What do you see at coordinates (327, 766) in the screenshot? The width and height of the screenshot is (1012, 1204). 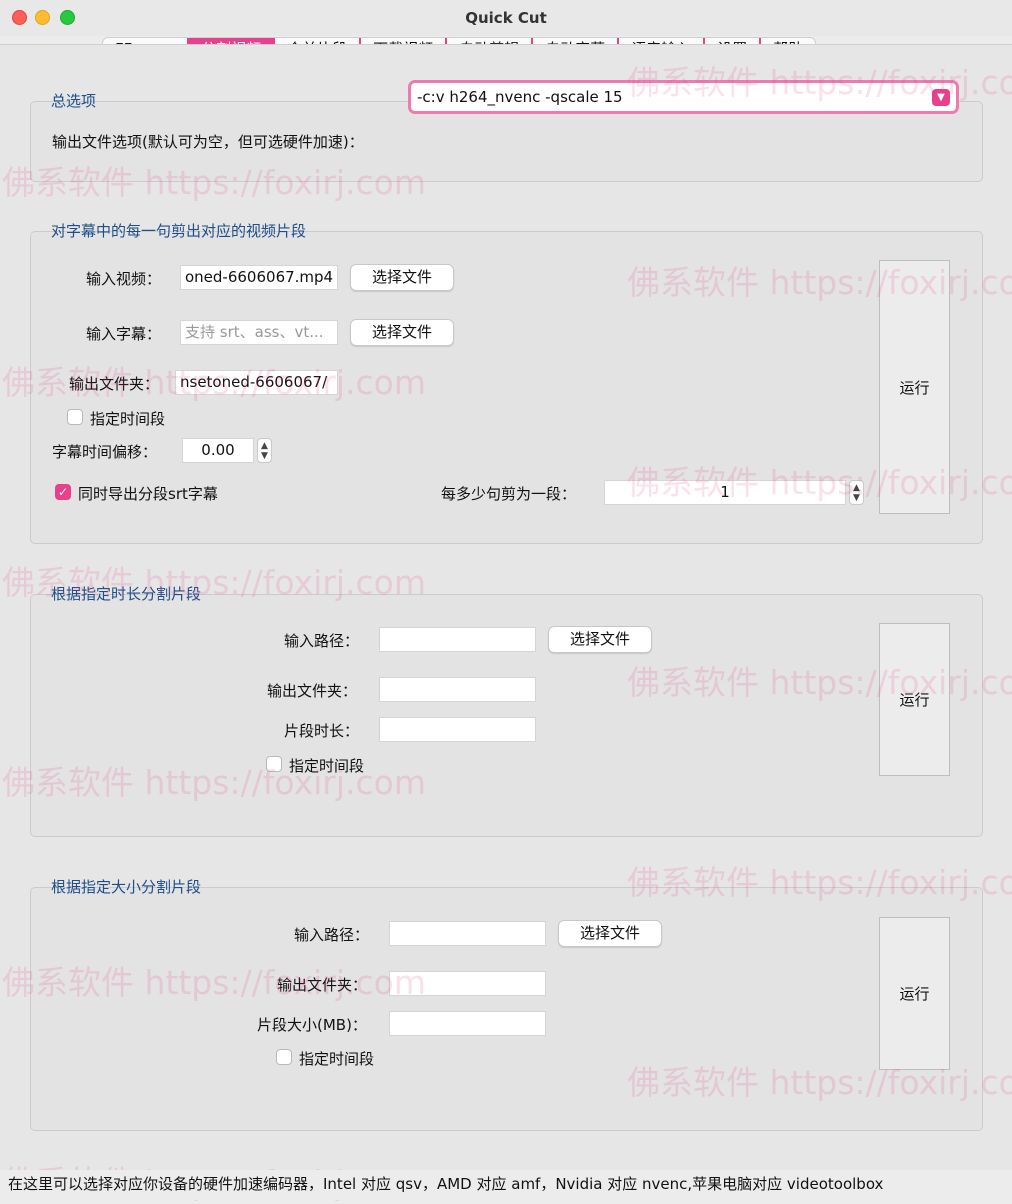 I see `duration-time-range-label: 指定时间段` at bounding box center [327, 766].